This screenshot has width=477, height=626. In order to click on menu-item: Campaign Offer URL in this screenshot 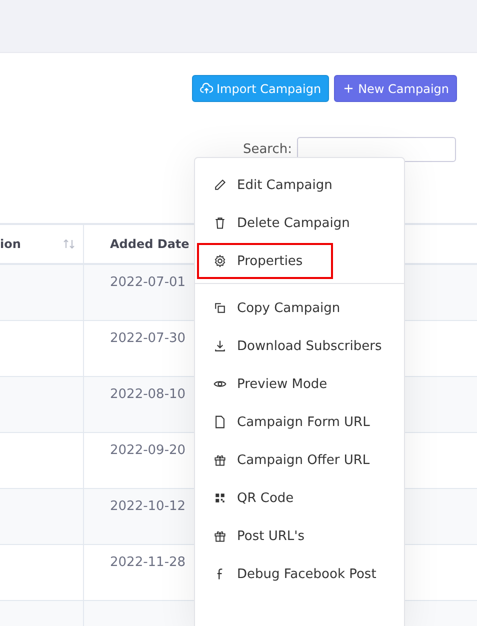, I will do `click(284, 460)`.